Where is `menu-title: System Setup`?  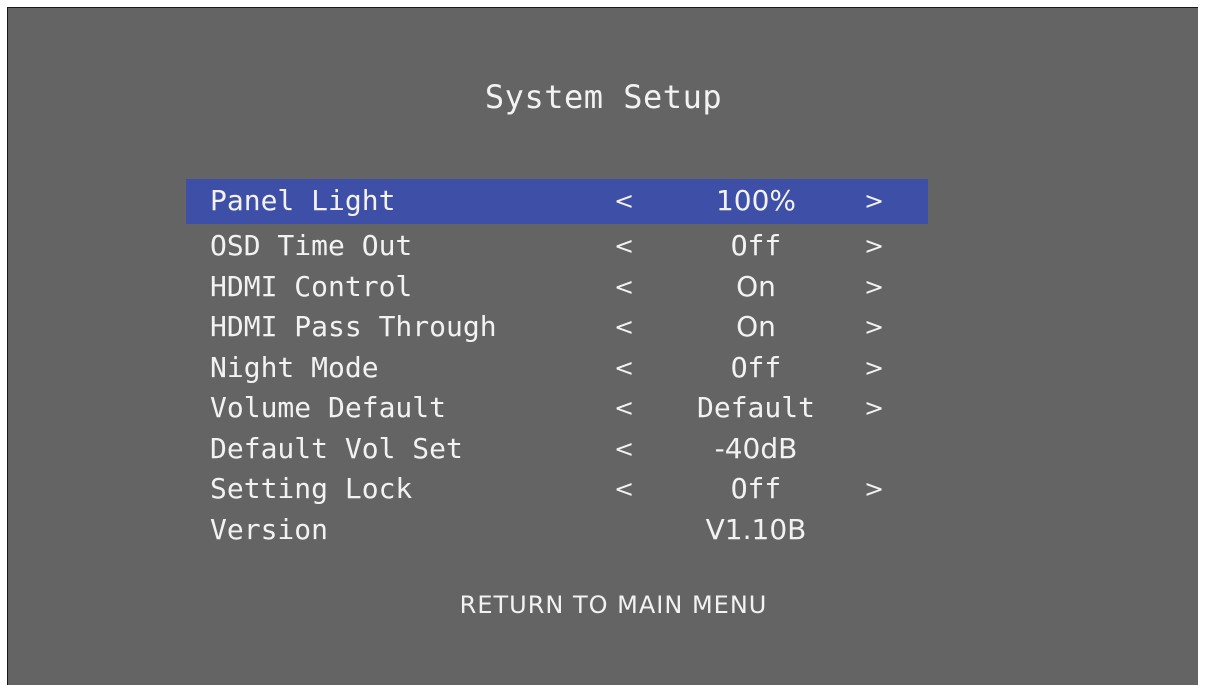
menu-title: System Setup is located at coordinates (603, 97).